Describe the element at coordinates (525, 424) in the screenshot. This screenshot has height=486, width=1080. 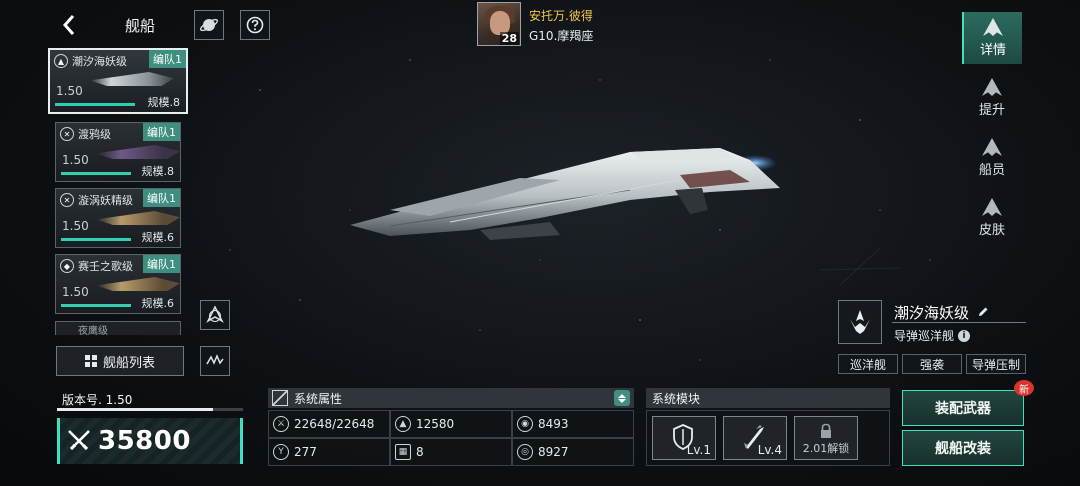
I see `shield-icon: ◉` at that location.